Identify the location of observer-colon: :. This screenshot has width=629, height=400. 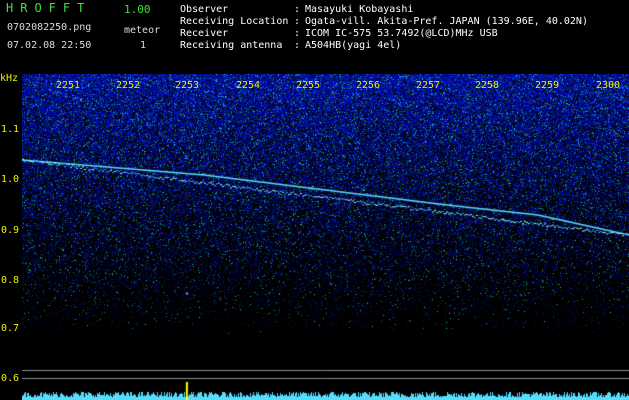
(297, 9).